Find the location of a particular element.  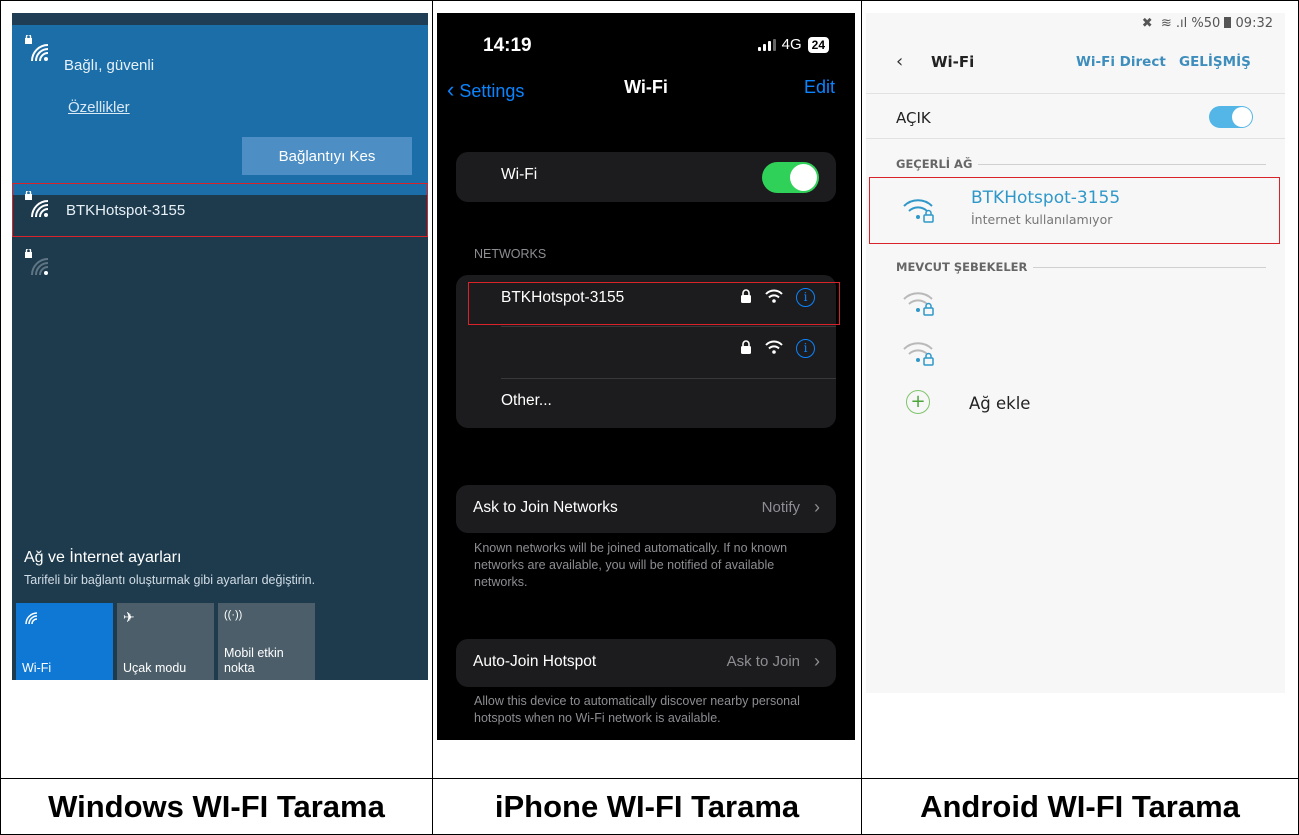

wifi-tile: Wi-Fi is located at coordinates (64, 641).